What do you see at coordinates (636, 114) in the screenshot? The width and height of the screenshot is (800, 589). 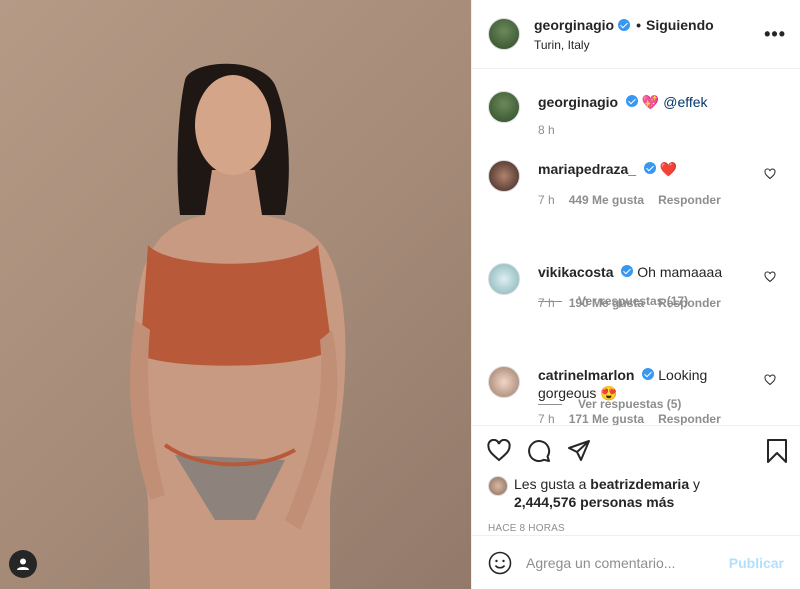 I see `caption: georginagio 💖 @effek 8 h` at bounding box center [636, 114].